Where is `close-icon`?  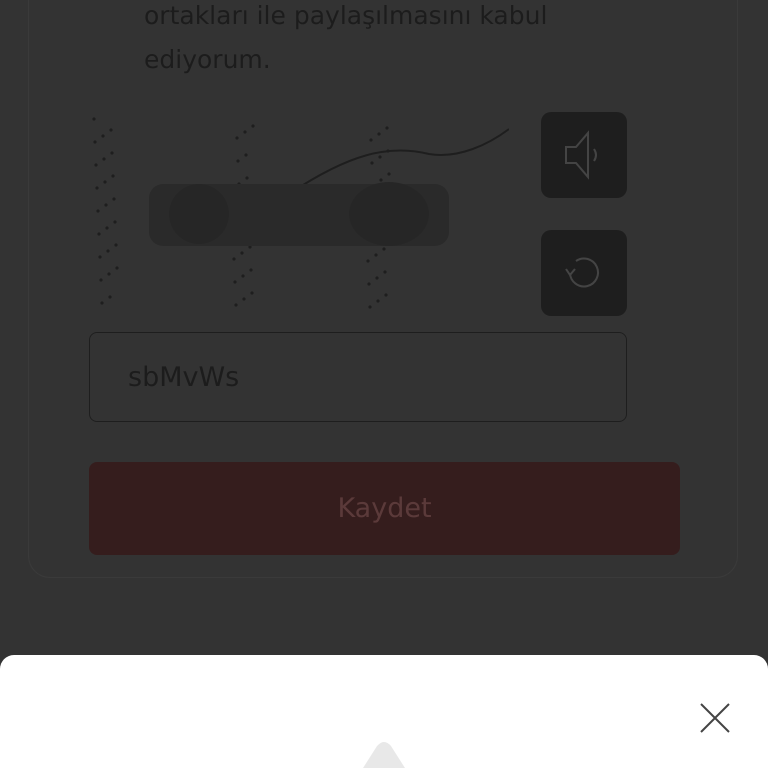
close-icon is located at coordinates (715, 718).